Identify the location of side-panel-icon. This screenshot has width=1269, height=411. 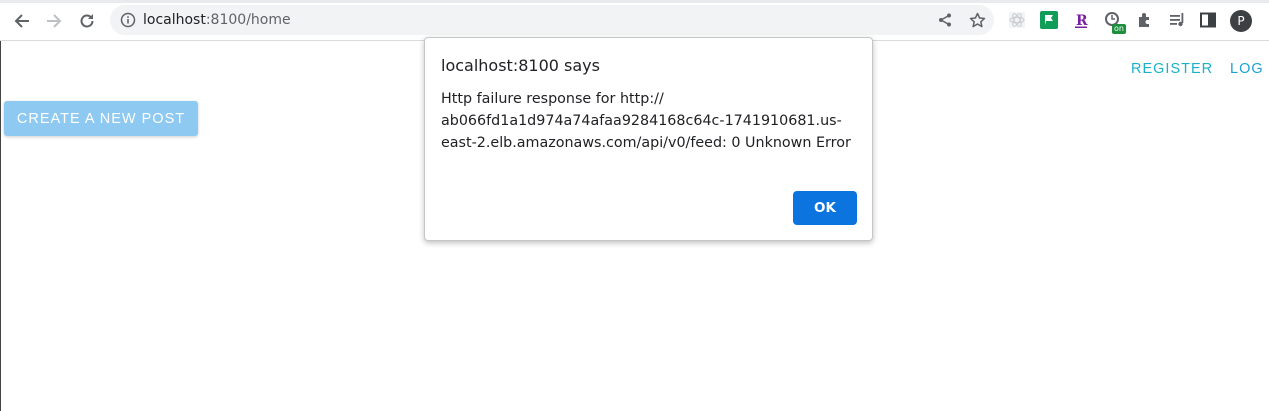
(1208, 20).